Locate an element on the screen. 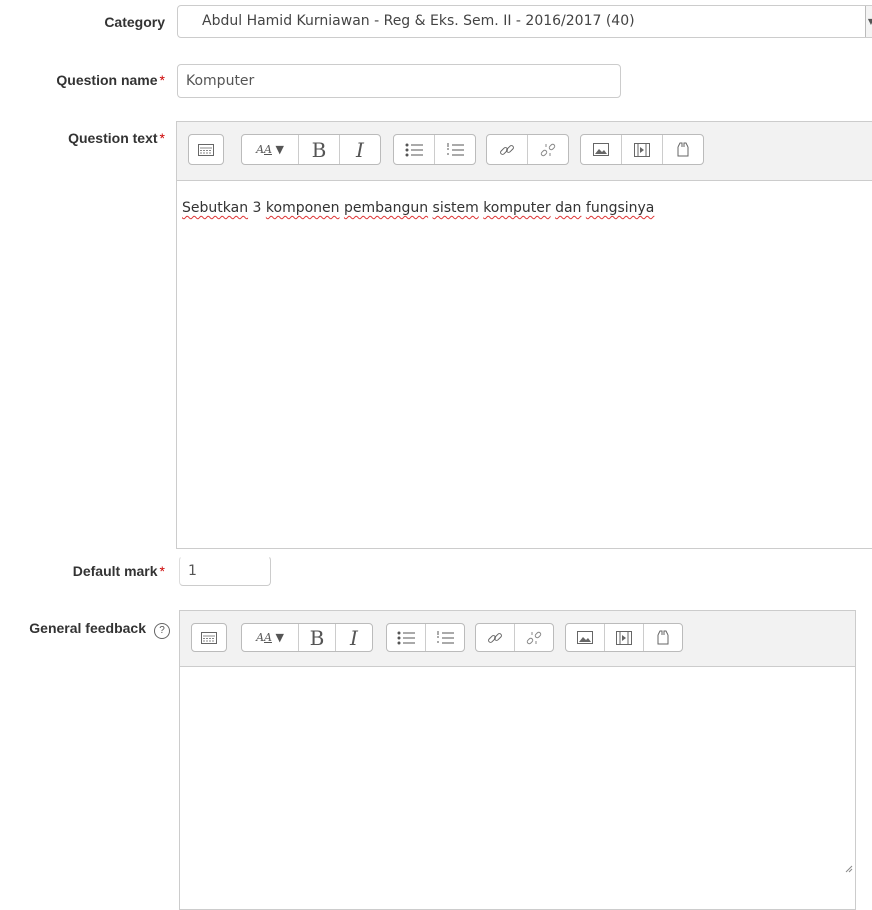 Image resolution: width=872 pixels, height=910 pixels. question-name-value: Komputer is located at coordinates (220, 81).